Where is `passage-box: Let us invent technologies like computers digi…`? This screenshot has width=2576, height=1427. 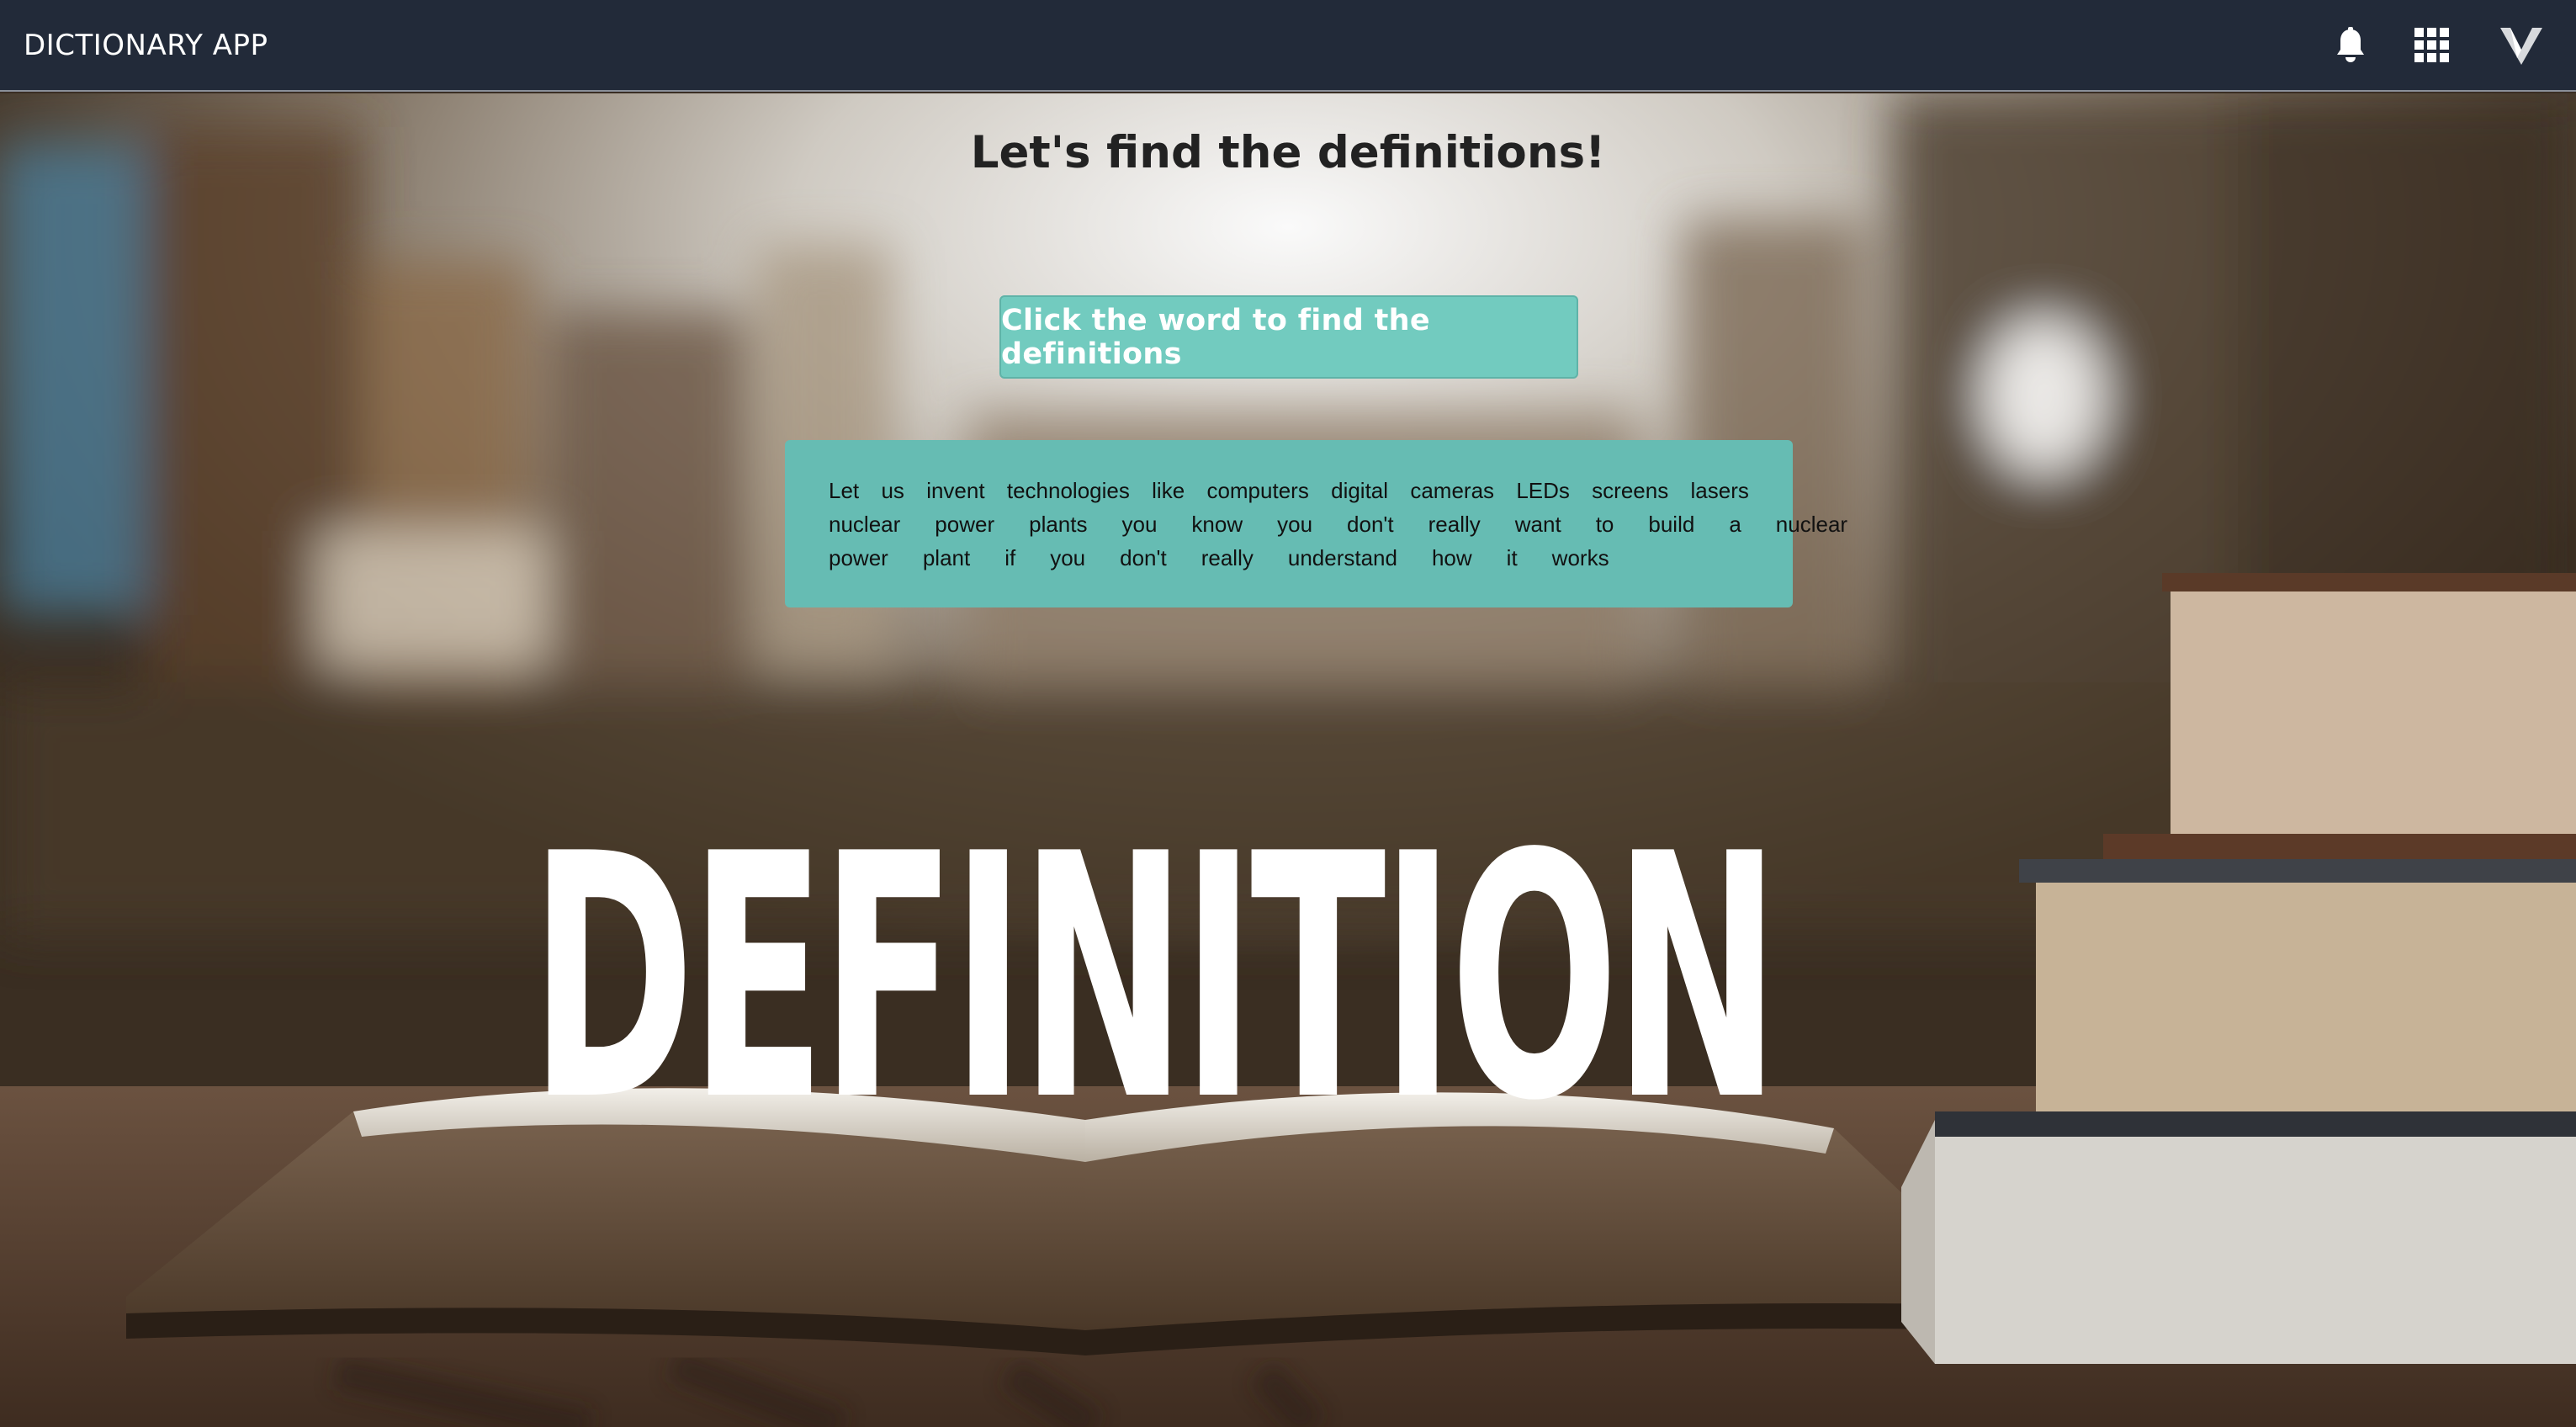 passage-box: Let us invent technologies like computers digi… is located at coordinates (1316, 523).